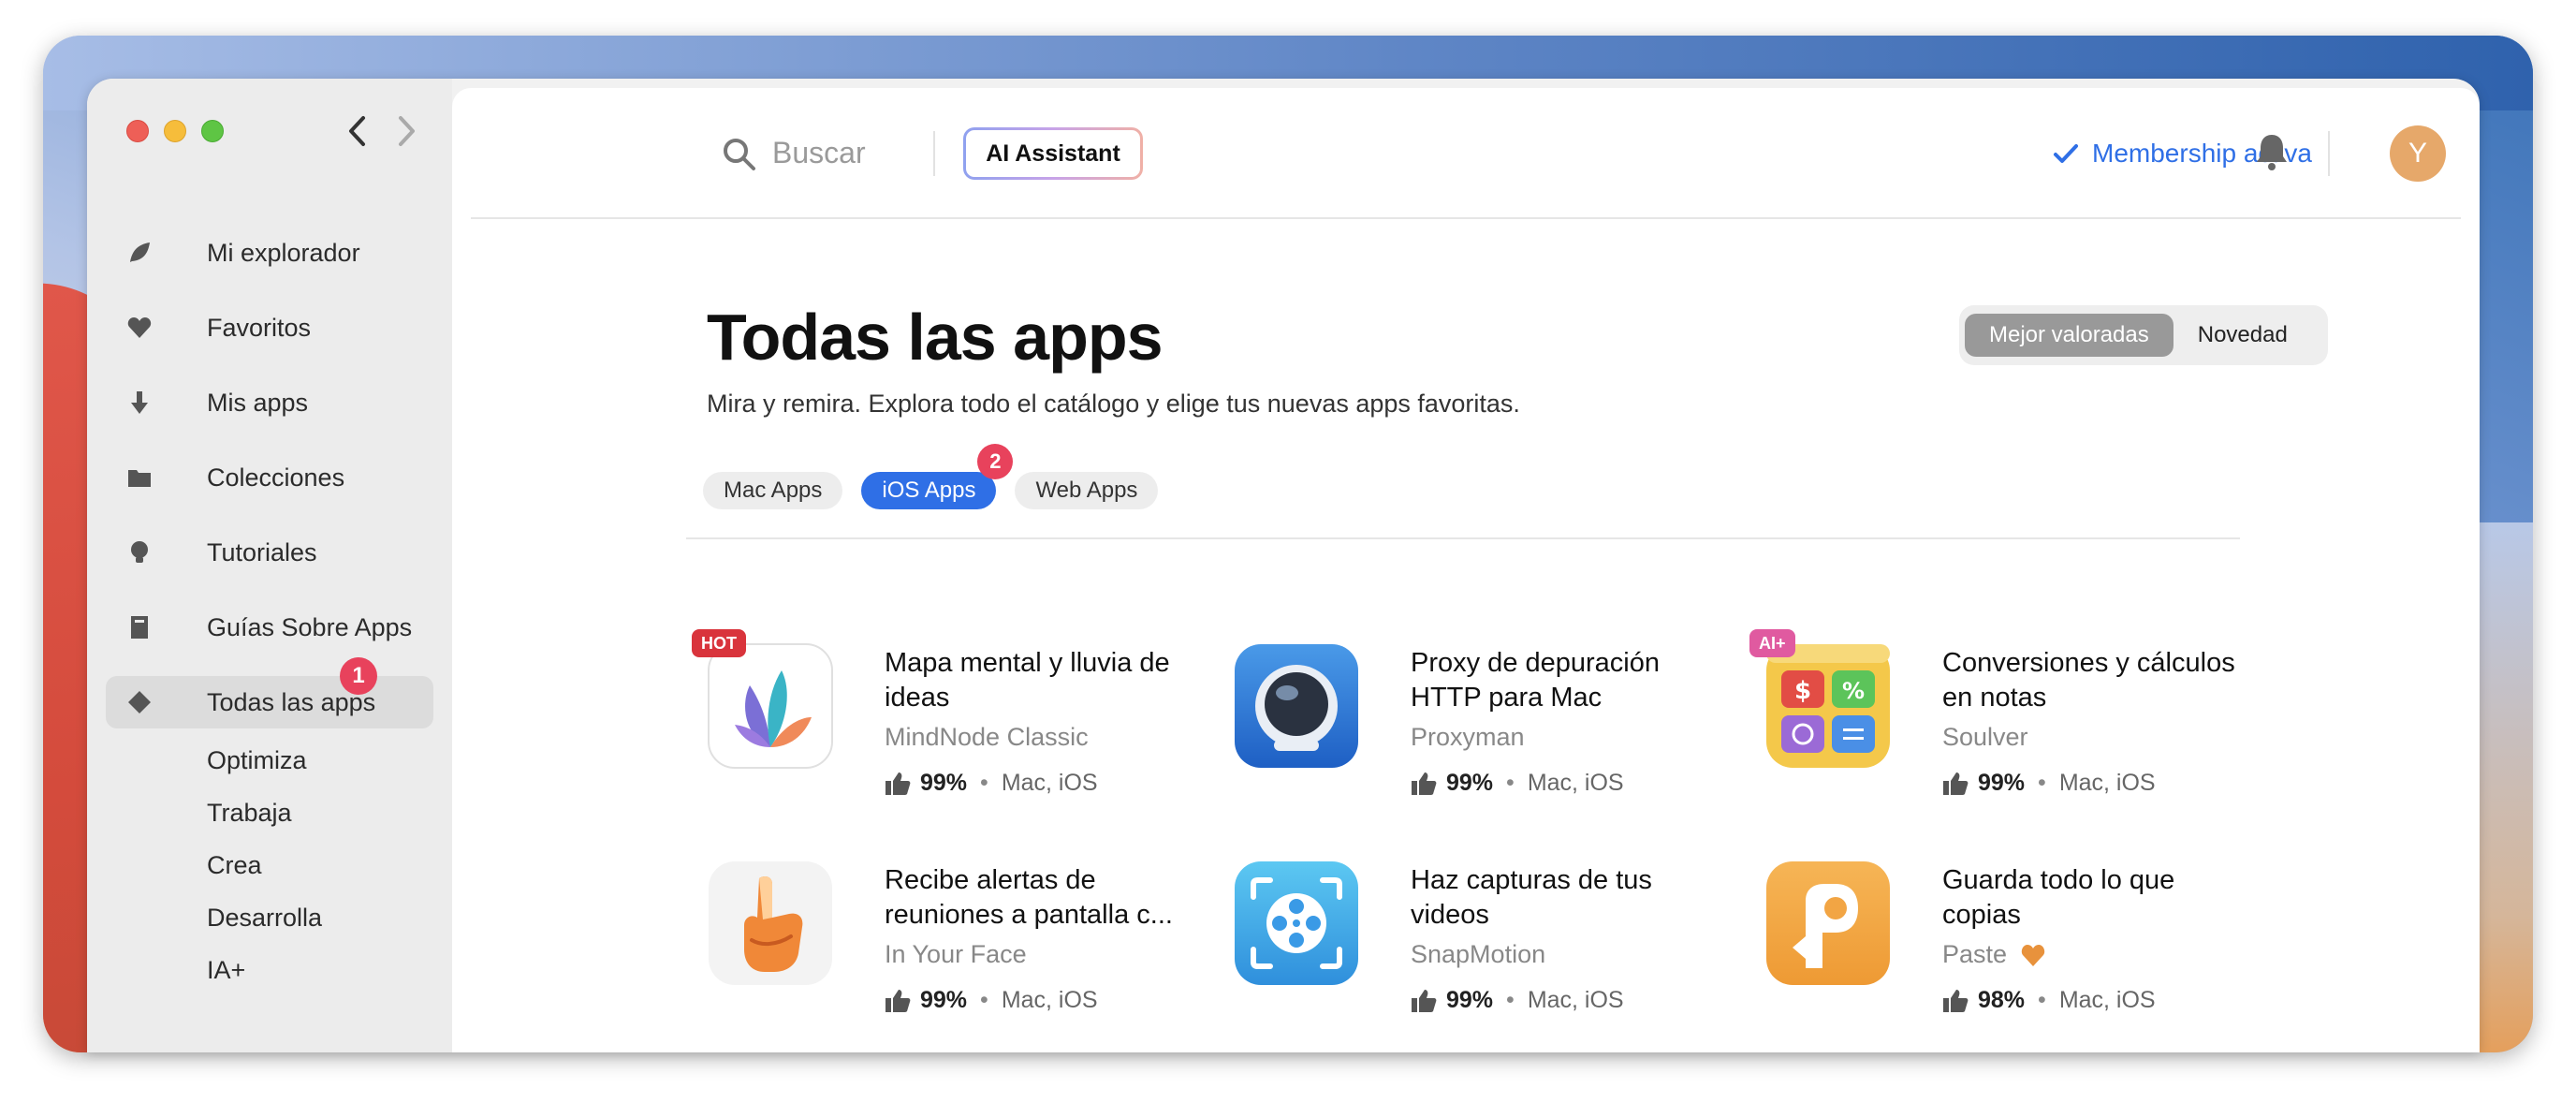 The image size is (2576, 1103). What do you see at coordinates (258, 402) in the screenshot?
I see `sidebar-item-label: Mis apps` at bounding box center [258, 402].